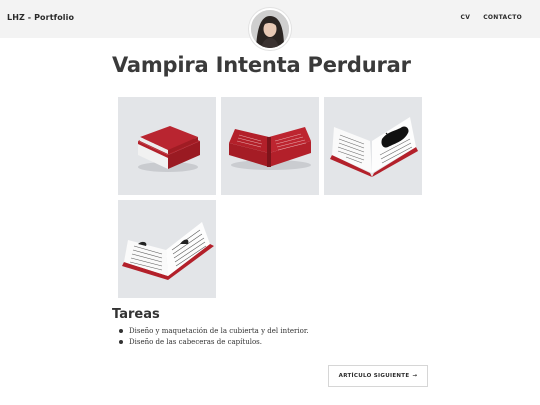  What do you see at coordinates (466, 17) in the screenshot?
I see `nav-cv-link: CV` at bounding box center [466, 17].